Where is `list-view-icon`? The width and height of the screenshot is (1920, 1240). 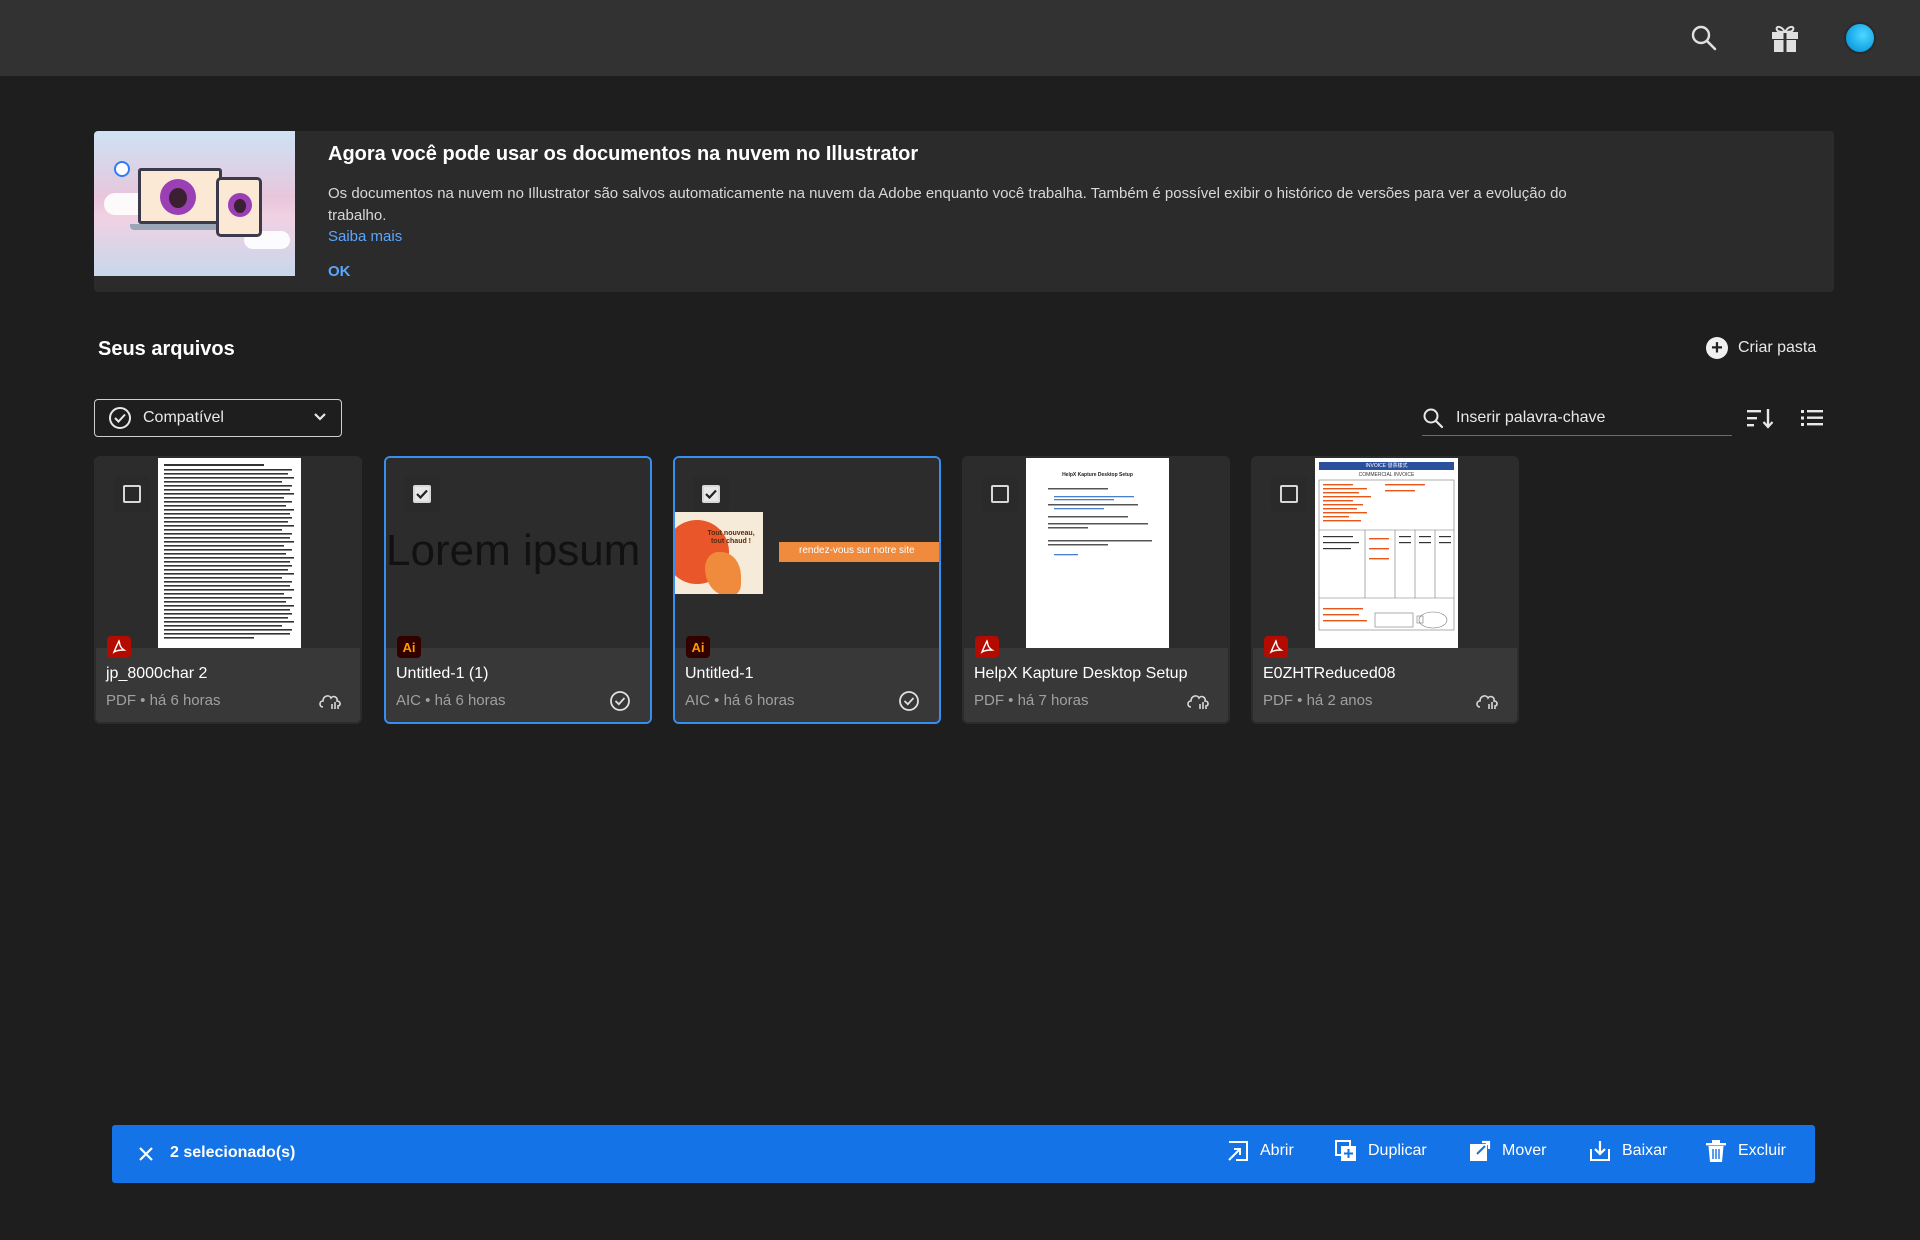 list-view-icon is located at coordinates (1812, 418).